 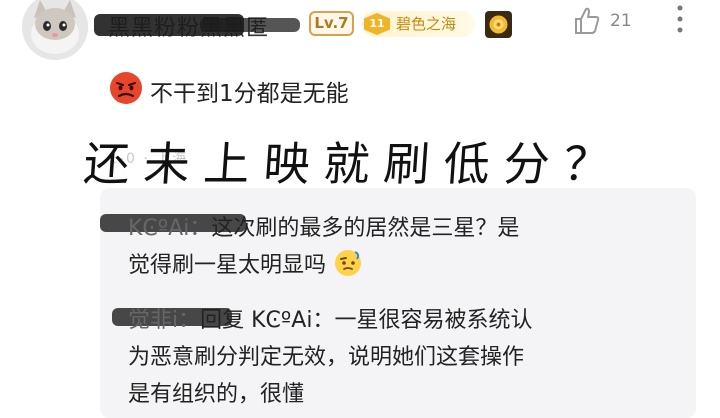 I want to click on avatar, so click(x=55, y=30).